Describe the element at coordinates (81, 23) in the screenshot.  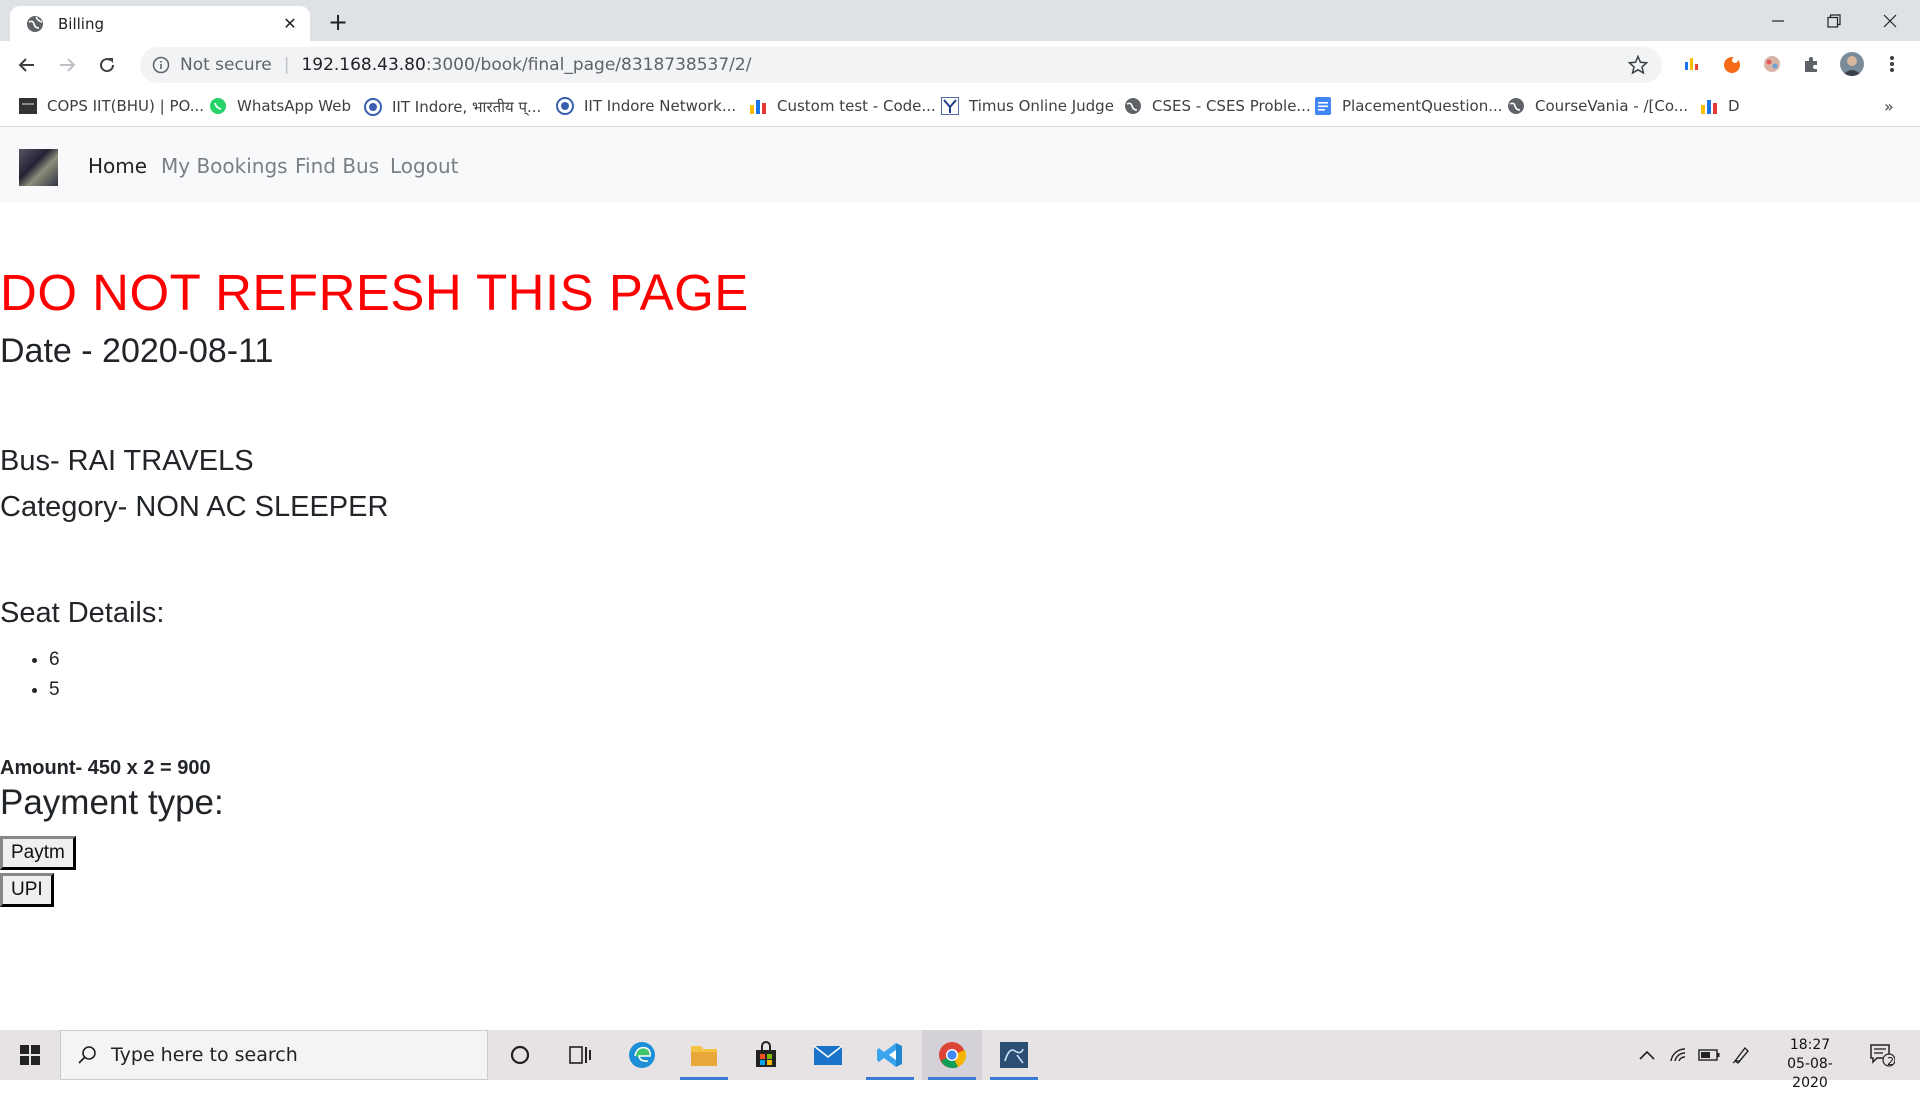
I see `tab-title: Billing` at that location.